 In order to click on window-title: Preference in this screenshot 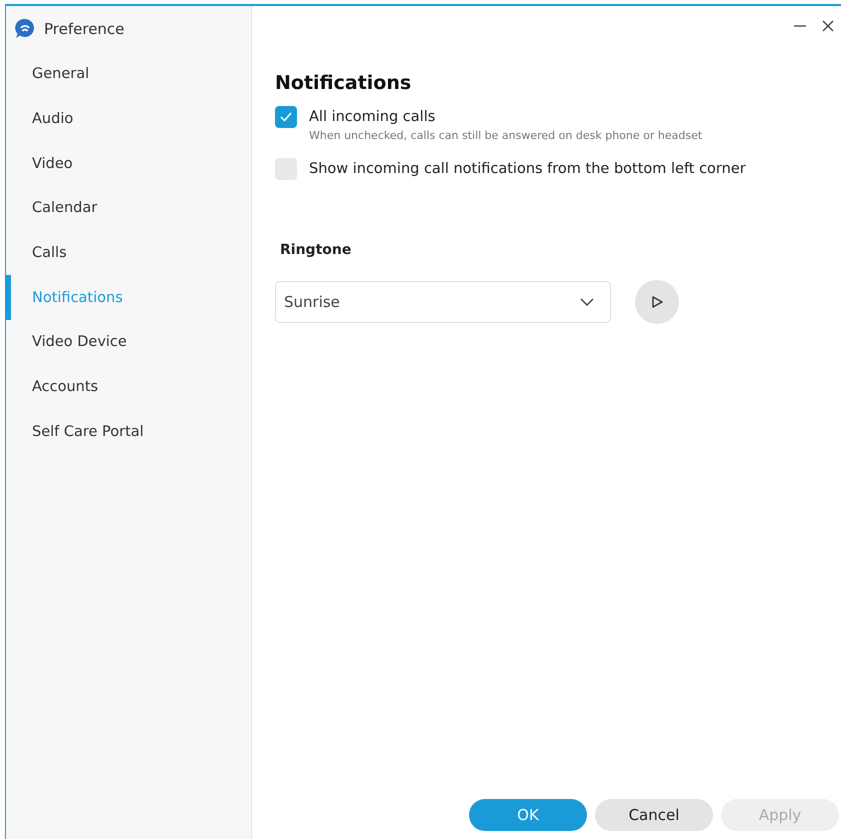, I will do `click(84, 29)`.